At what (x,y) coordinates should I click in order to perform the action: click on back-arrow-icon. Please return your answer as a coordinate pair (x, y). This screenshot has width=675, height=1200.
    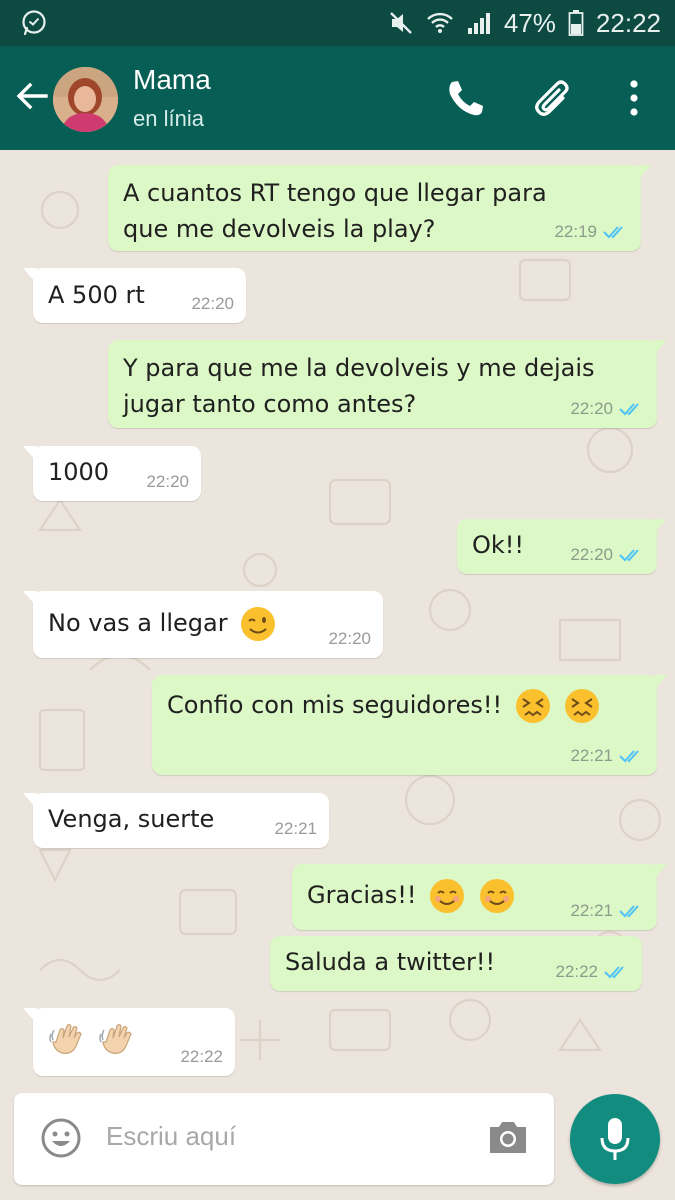
    Looking at the image, I should click on (32, 96).